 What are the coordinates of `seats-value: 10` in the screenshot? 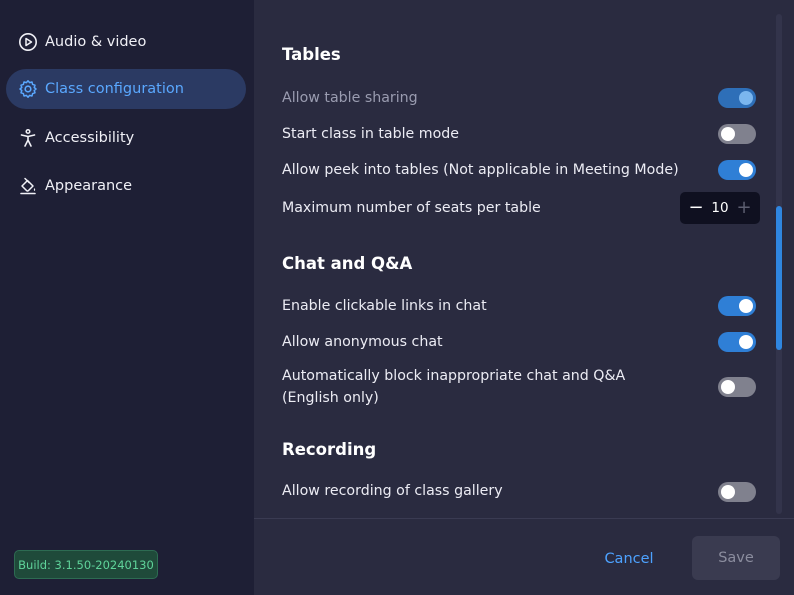 It's located at (719, 208).